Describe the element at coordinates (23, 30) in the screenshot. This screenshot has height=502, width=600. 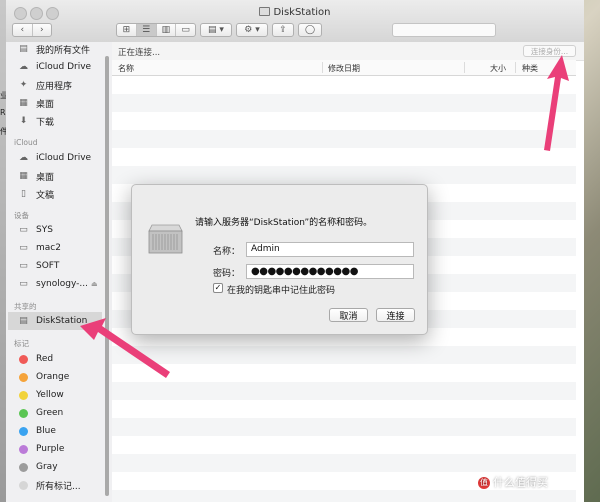
I see `back-button: ‹` at that location.